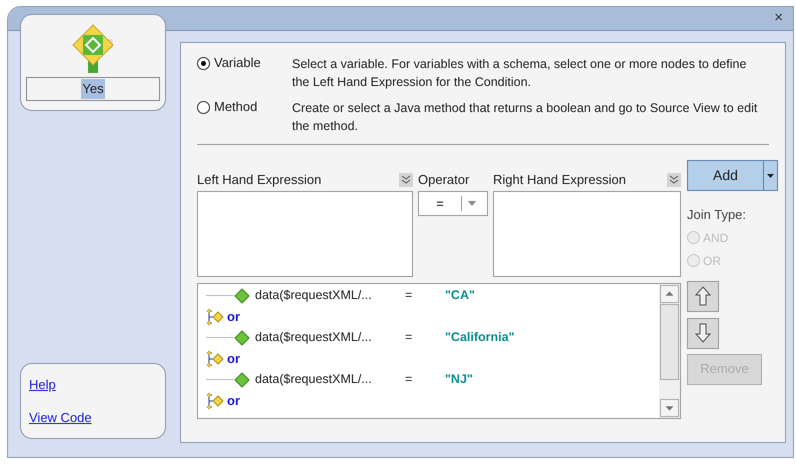 The height and width of the screenshot is (468, 796). What do you see at coordinates (259, 180) in the screenshot?
I see `column-label: Left Hand Expression` at bounding box center [259, 180].